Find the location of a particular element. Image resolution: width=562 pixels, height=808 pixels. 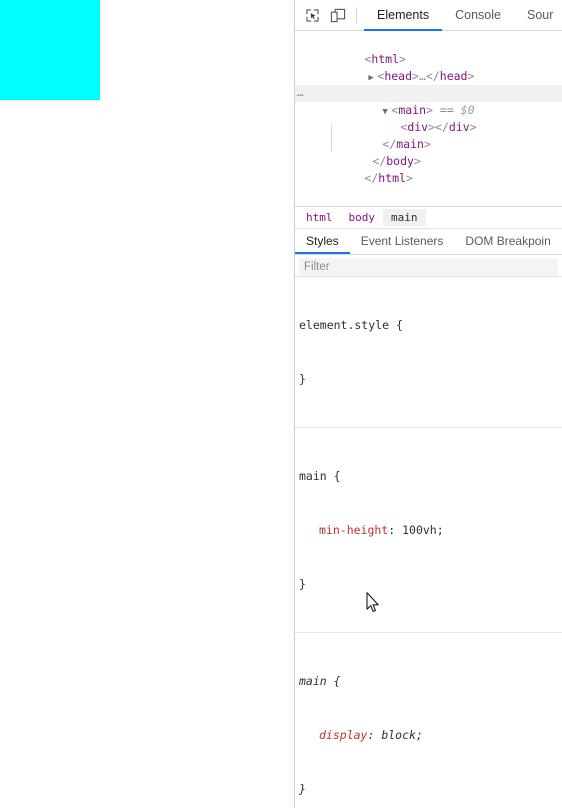

css-rule-element-style: element.style { } is located at coordinates (428, 352).